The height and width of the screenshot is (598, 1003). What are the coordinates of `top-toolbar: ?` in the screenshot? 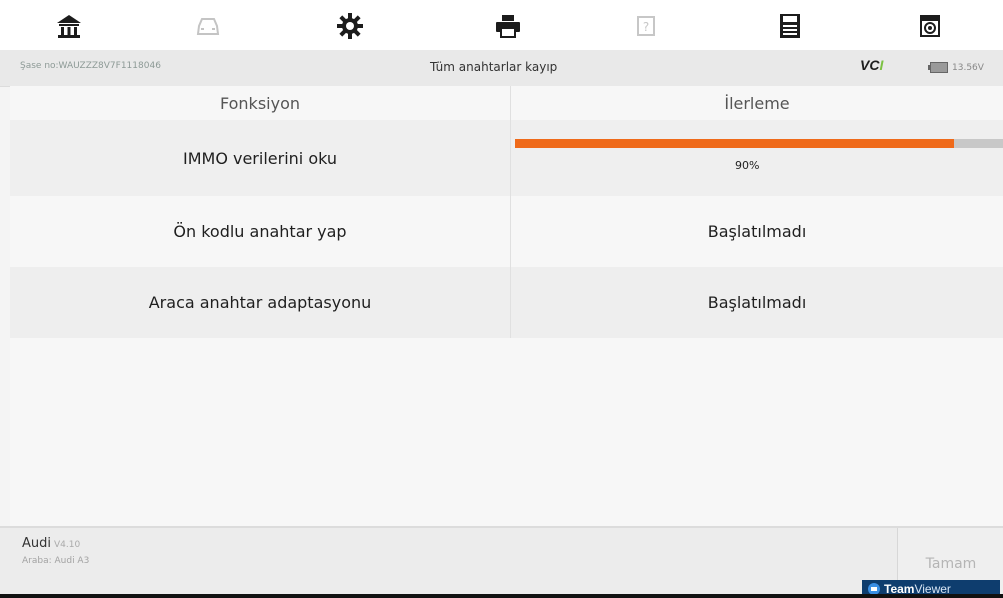 It's located at (501, 25).